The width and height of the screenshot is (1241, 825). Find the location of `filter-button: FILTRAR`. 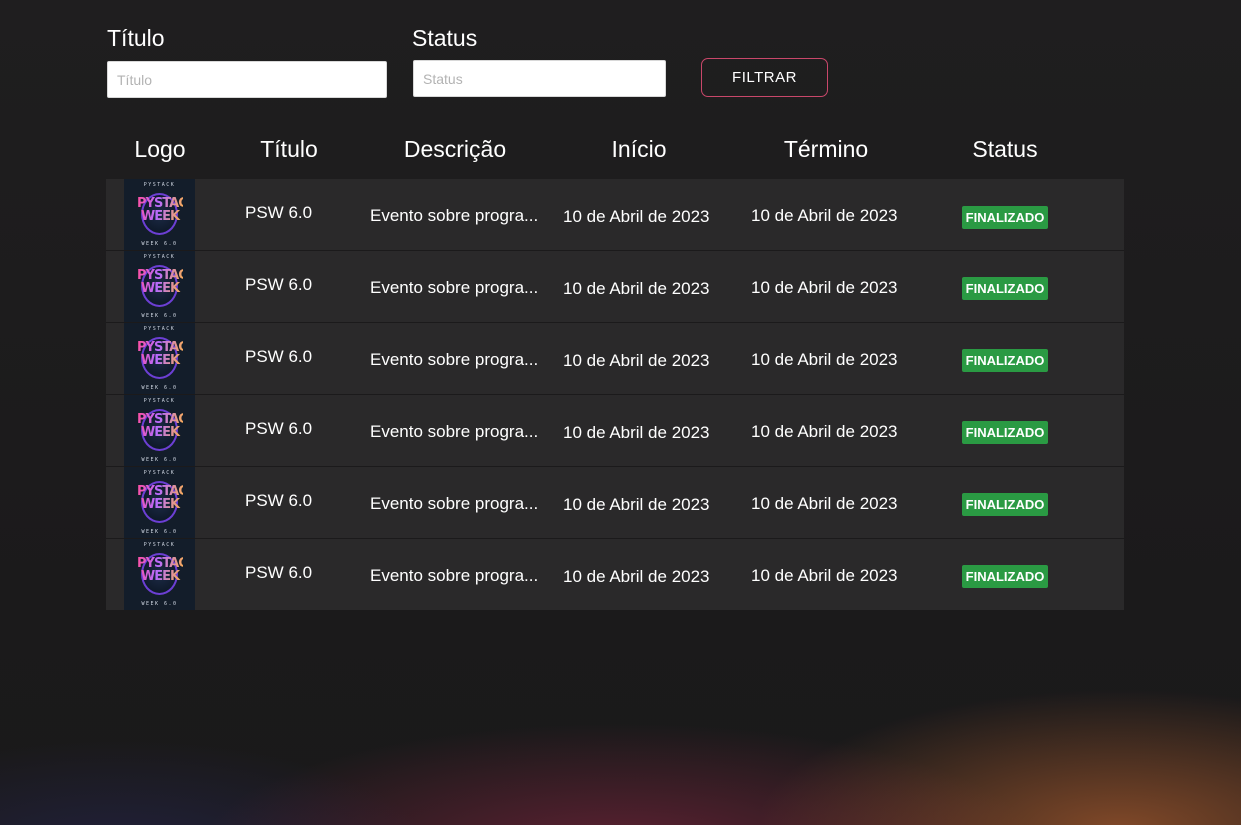

filter-button: FILTRAR is located at coordinates (764, 77).